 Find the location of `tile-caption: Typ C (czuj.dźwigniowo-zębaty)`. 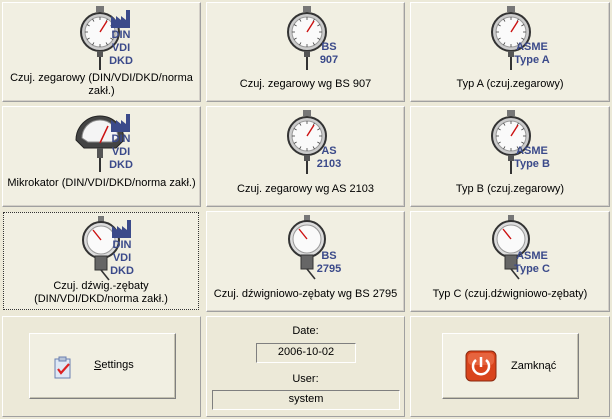

tile-caption: Typ C (czuj.dźwigniowo-zębaty) is located at coordinates (510, 294).